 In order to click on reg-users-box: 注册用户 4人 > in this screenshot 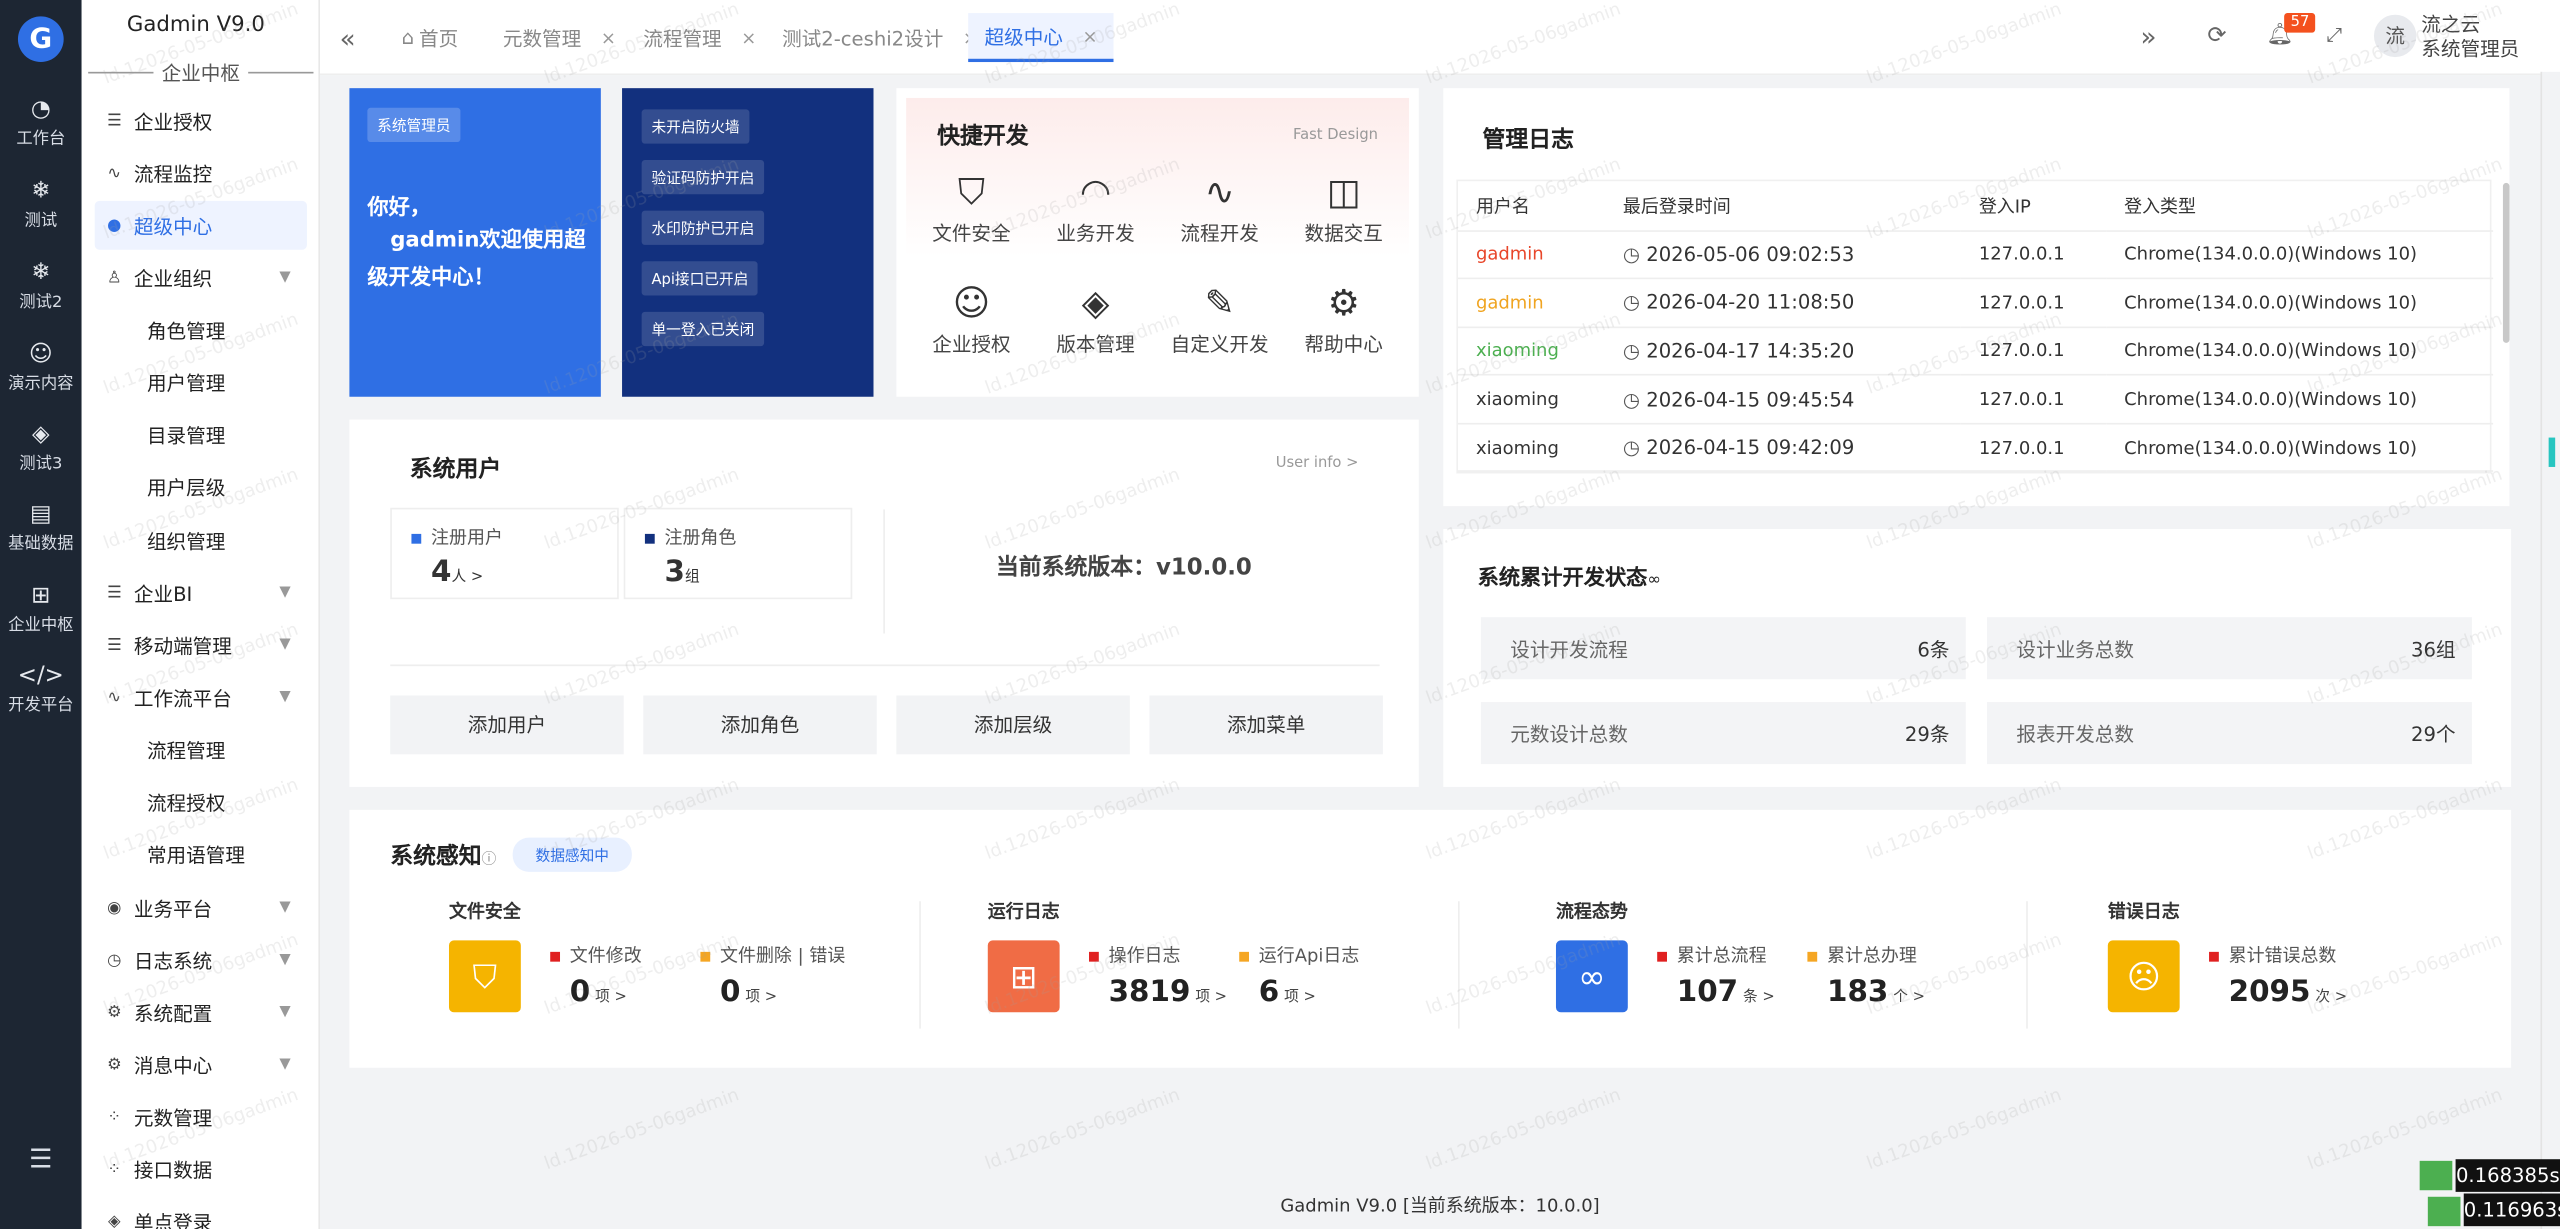, I will do `click(504, 553)`.